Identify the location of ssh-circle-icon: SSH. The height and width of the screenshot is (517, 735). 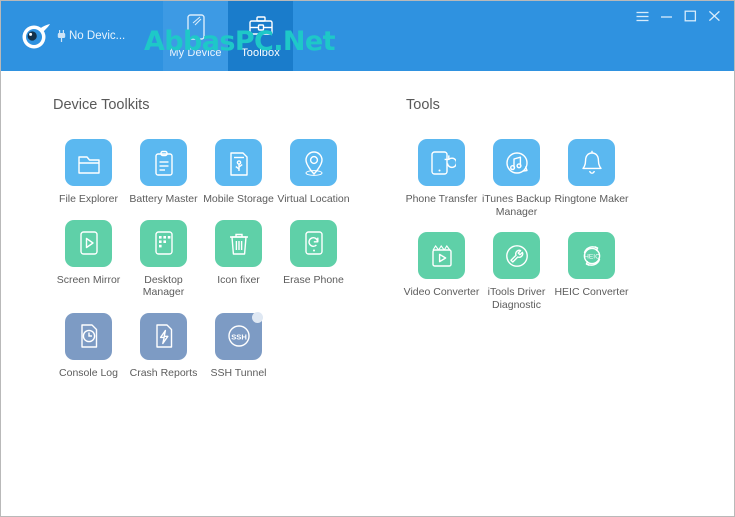
(239, 335).